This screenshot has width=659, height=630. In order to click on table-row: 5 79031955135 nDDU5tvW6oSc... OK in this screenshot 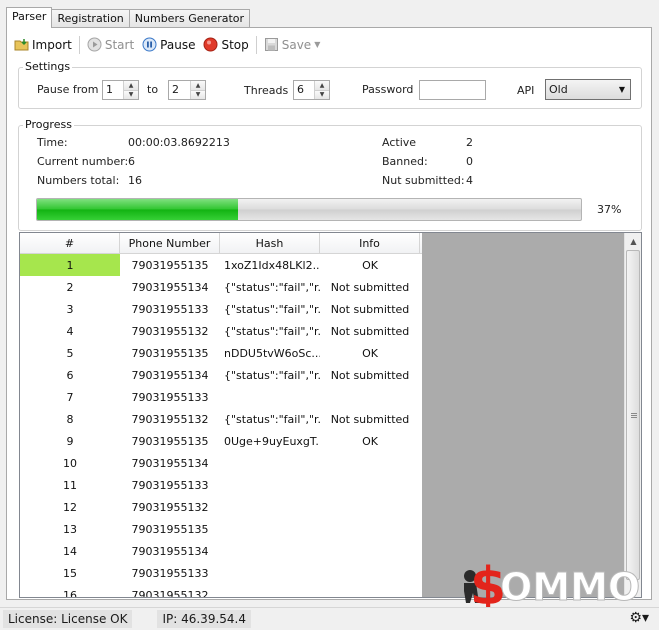, I will do `click(221, 353)`.